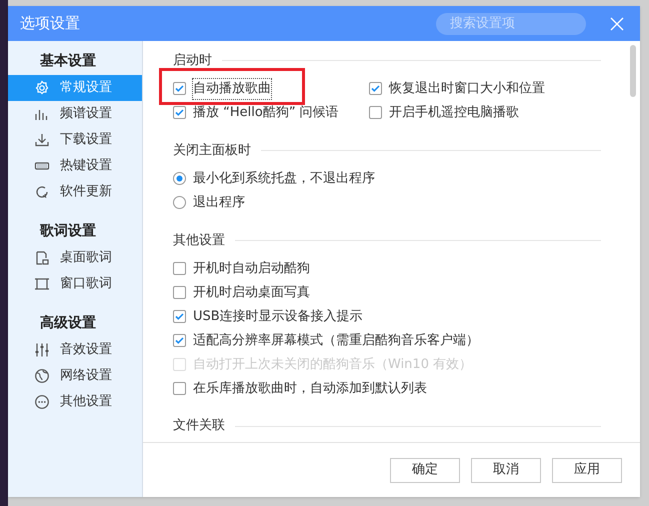  I want to click on sidebar-item: 桌面歌词, so click(75, 258).